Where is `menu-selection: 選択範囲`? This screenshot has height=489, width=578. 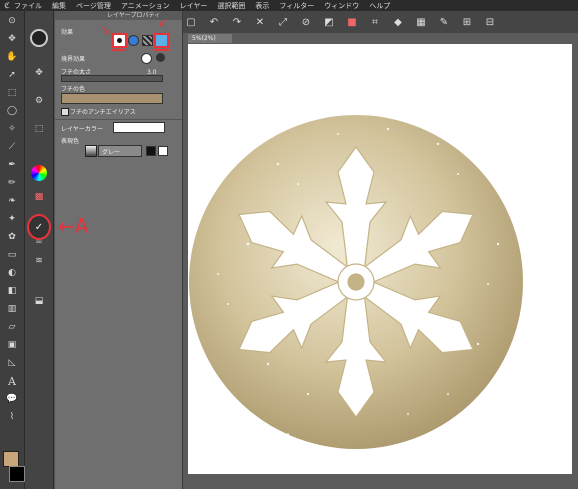 menu-selection: 選択範囲 is located at coordinates (231, 6).